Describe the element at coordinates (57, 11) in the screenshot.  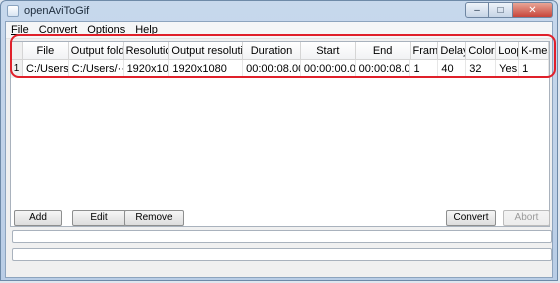
I see `window-title: openAviToGif` at that location.